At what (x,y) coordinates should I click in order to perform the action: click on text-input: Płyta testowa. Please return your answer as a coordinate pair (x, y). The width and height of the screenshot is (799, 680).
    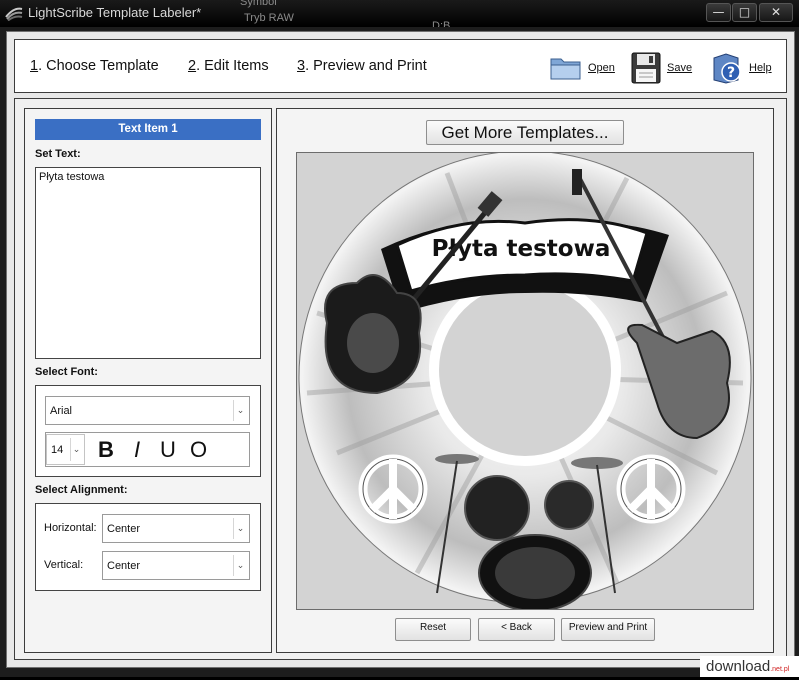
    Looking at the image, I should click on (148, 263).